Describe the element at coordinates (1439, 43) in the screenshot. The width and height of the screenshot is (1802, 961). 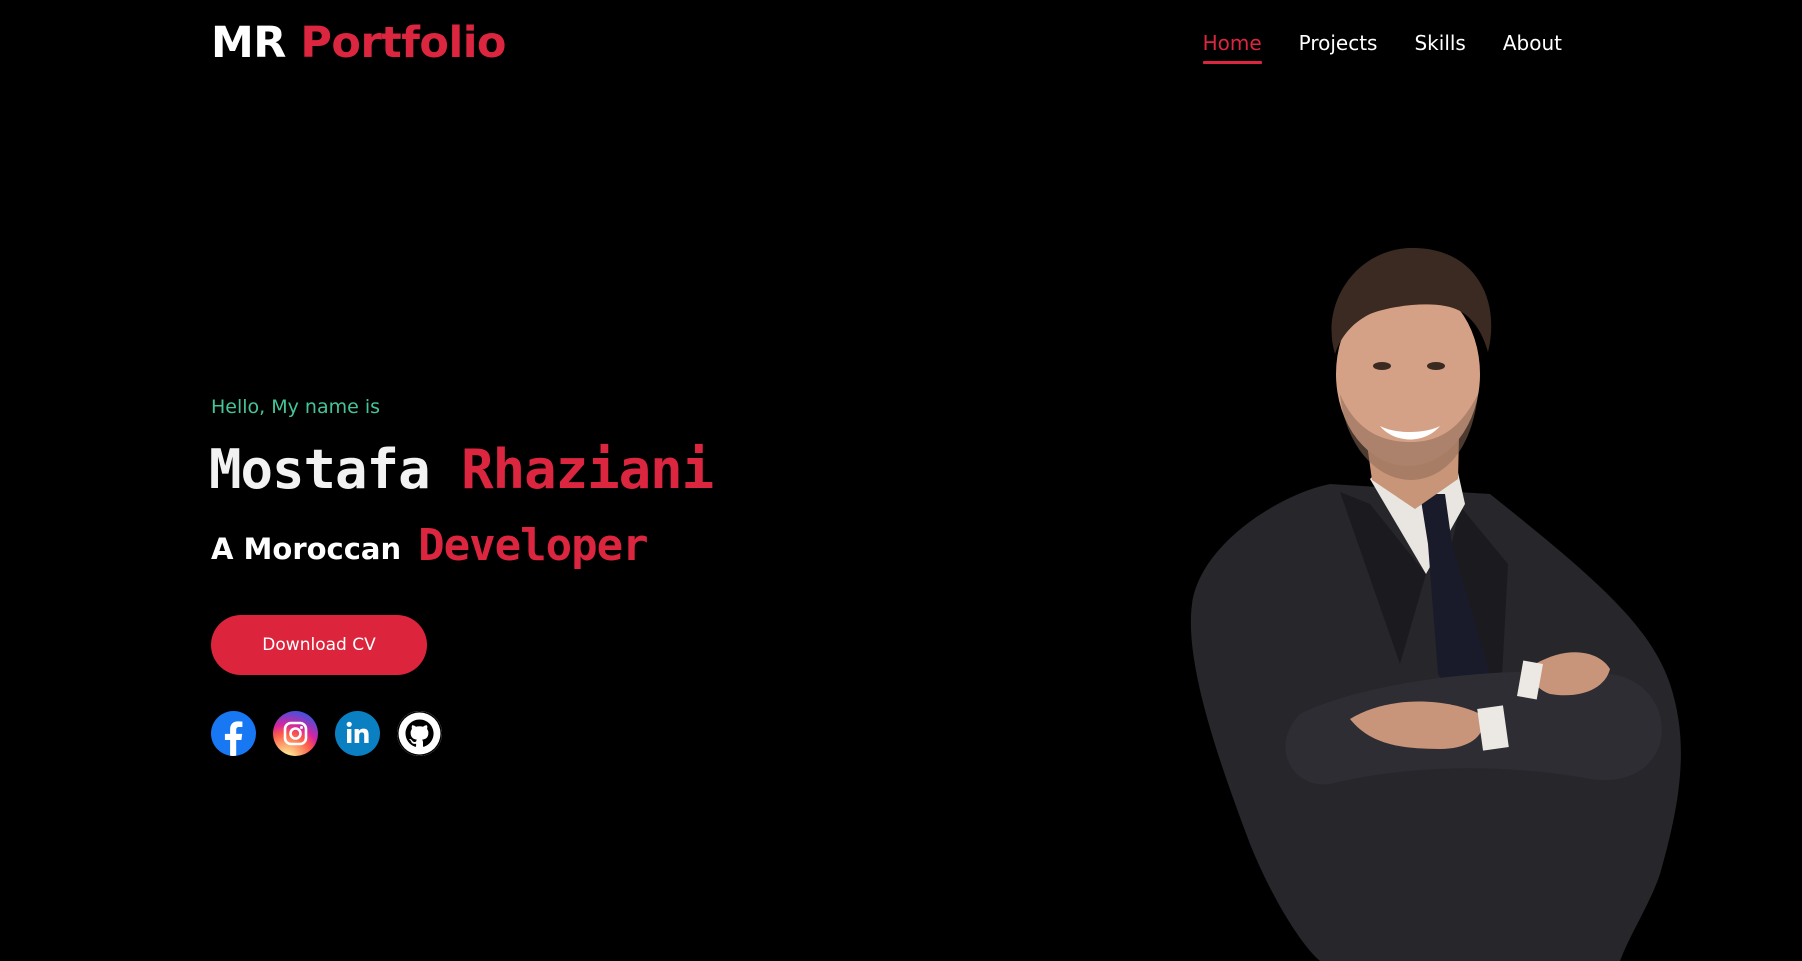
I see `nav-skills: Skills` at that location.